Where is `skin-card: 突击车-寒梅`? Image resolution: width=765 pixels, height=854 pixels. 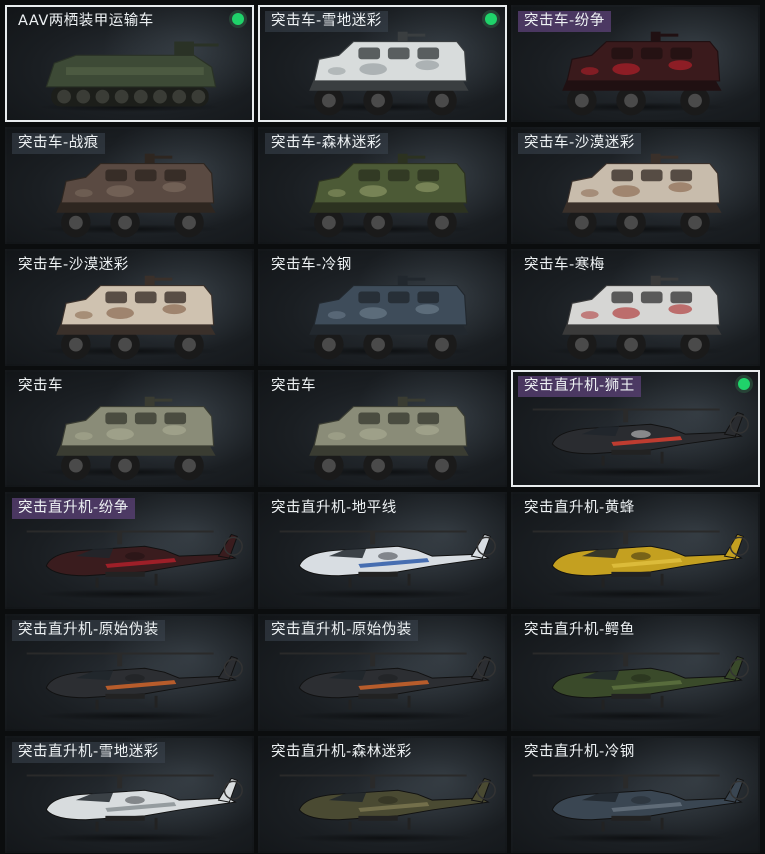
skin-card: 突击车-寒梅 is located at coordinates (635, 307).